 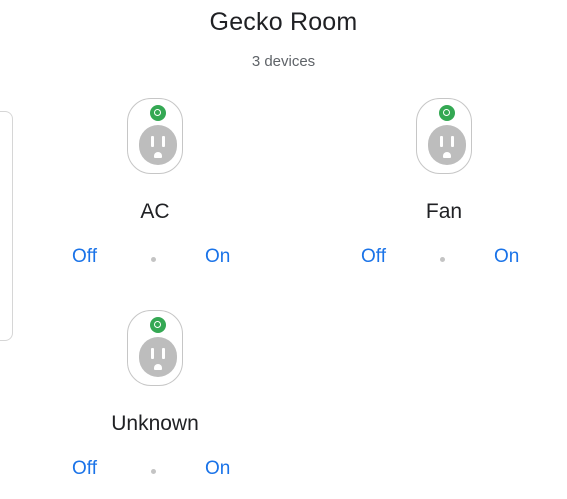 I want to click on device-card-ac: AC Off On, so click(x=155, y=186).